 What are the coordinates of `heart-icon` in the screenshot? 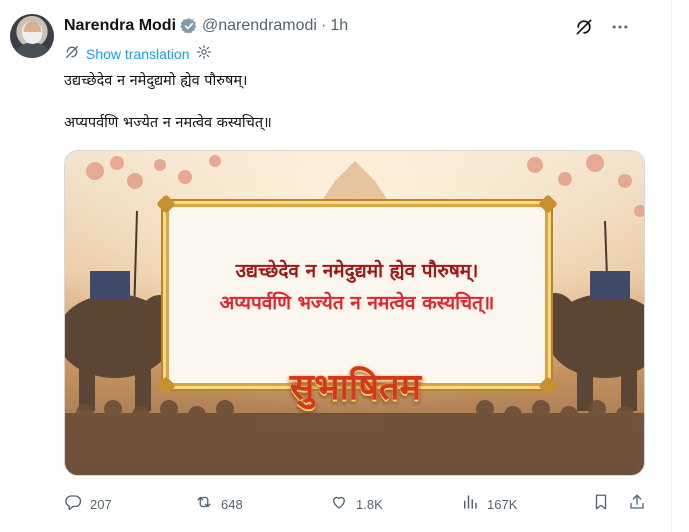 It's located at (339, 504).